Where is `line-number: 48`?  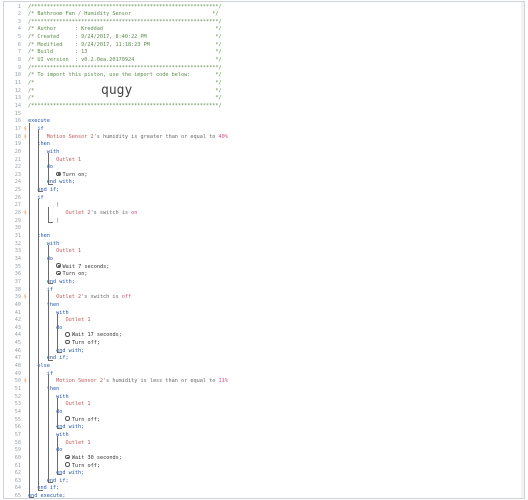 line-number: 48 is located at coordinates (17, 366).